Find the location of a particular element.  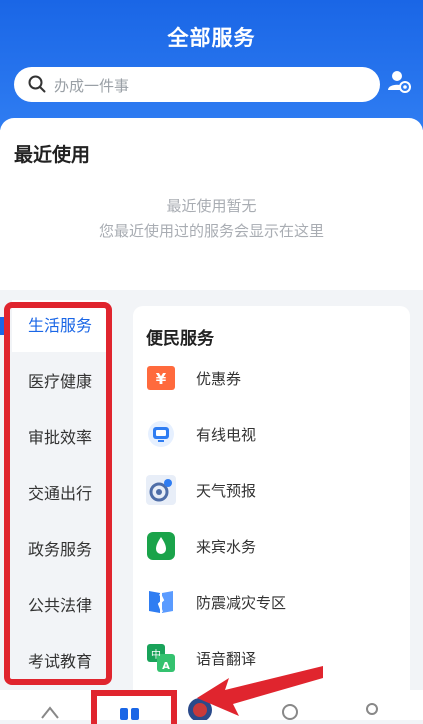

search-placeholder: 办成一件事 is located at coordinates (92, 86).